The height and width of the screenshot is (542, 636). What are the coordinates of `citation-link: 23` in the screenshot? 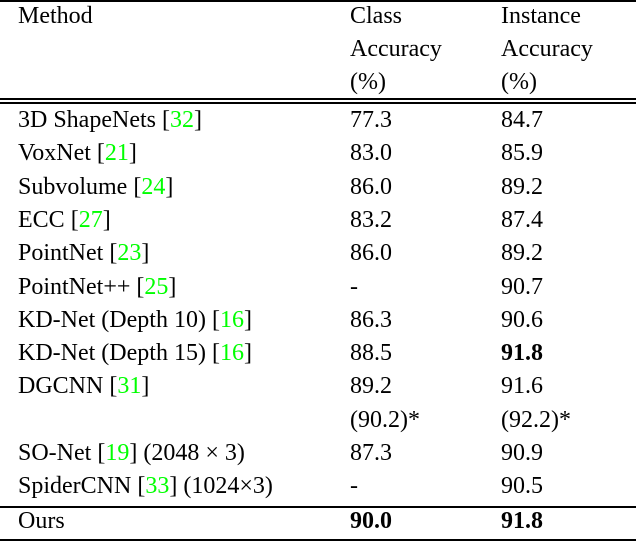 It's located at (129, 253).